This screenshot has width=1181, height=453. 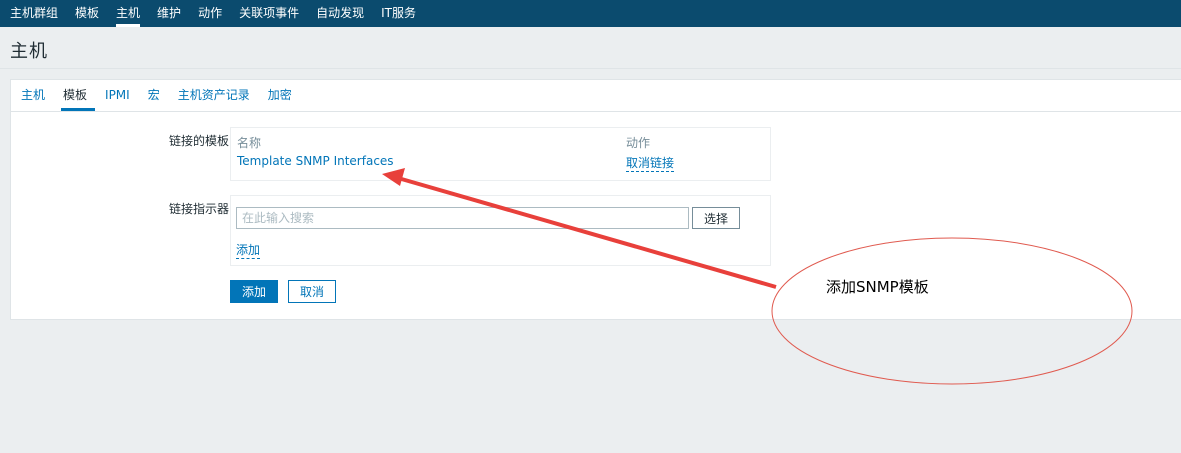 I want to click on annotation-ellipse, so click(x=952, y=311).